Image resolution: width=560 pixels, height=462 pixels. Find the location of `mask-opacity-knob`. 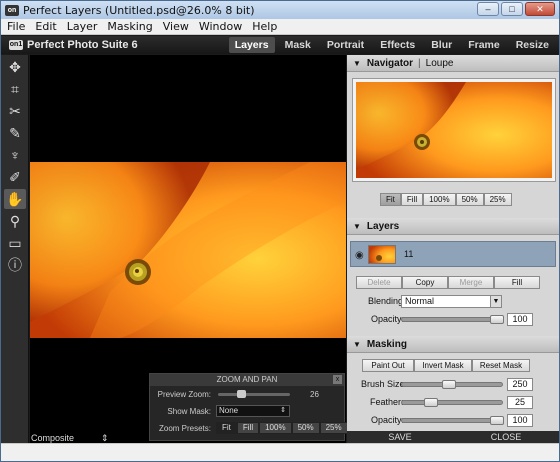

mask-opacity-knob is located at coordinates (497, 420).